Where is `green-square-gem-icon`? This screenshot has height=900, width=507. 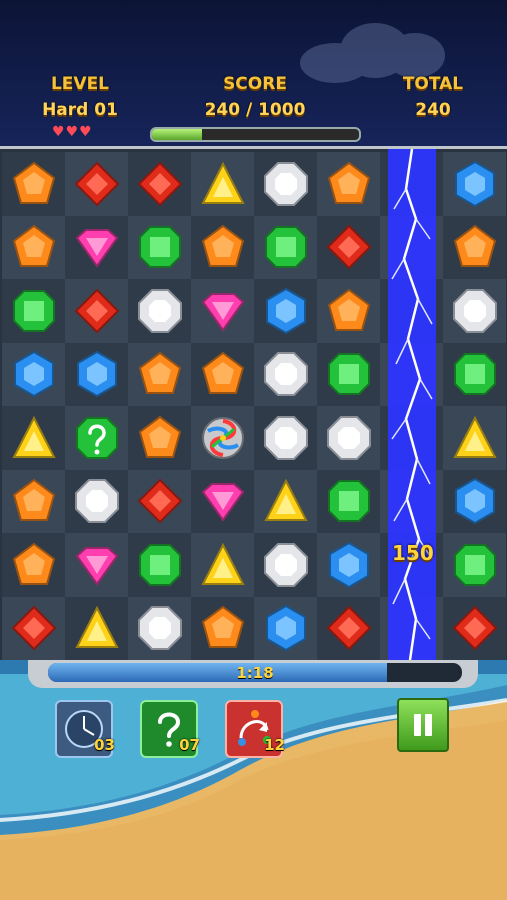 green-square-gem-icon is located at coordinates (348, 501).